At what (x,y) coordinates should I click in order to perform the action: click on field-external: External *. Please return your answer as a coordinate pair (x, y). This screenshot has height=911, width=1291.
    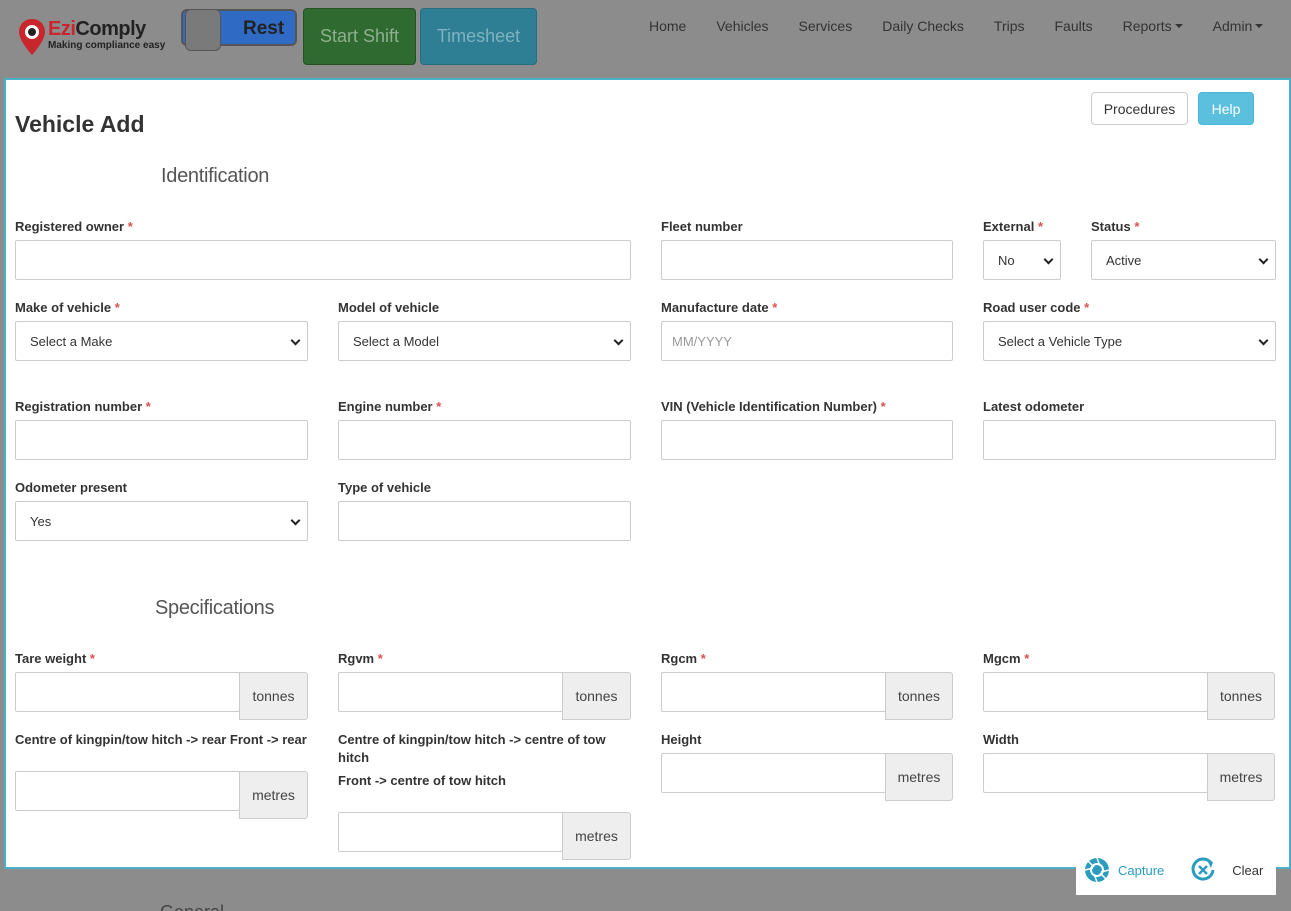
    Looking at the image, I should click on (1013, 227).